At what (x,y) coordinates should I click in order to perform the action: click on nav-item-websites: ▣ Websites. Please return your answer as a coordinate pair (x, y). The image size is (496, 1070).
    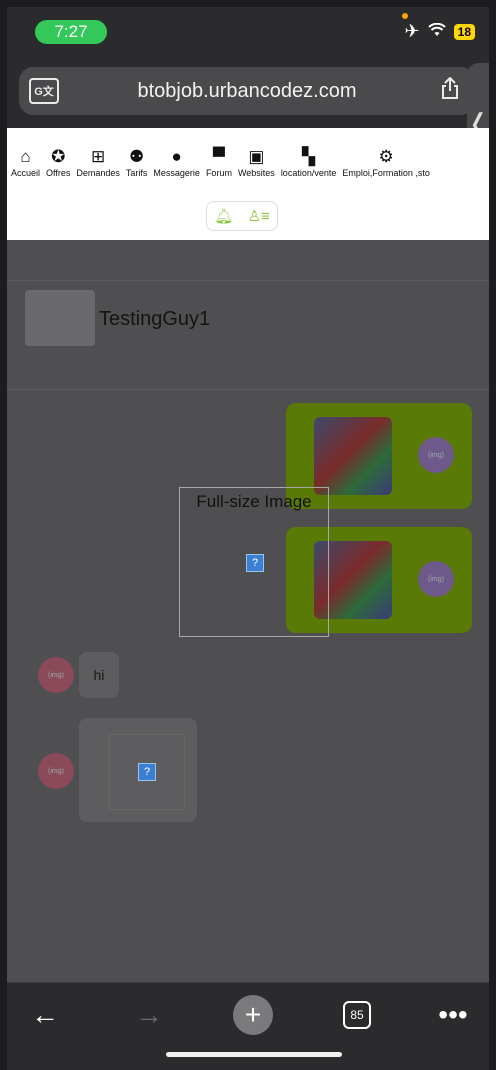
    Looking at the image, I should click on (256, 162).